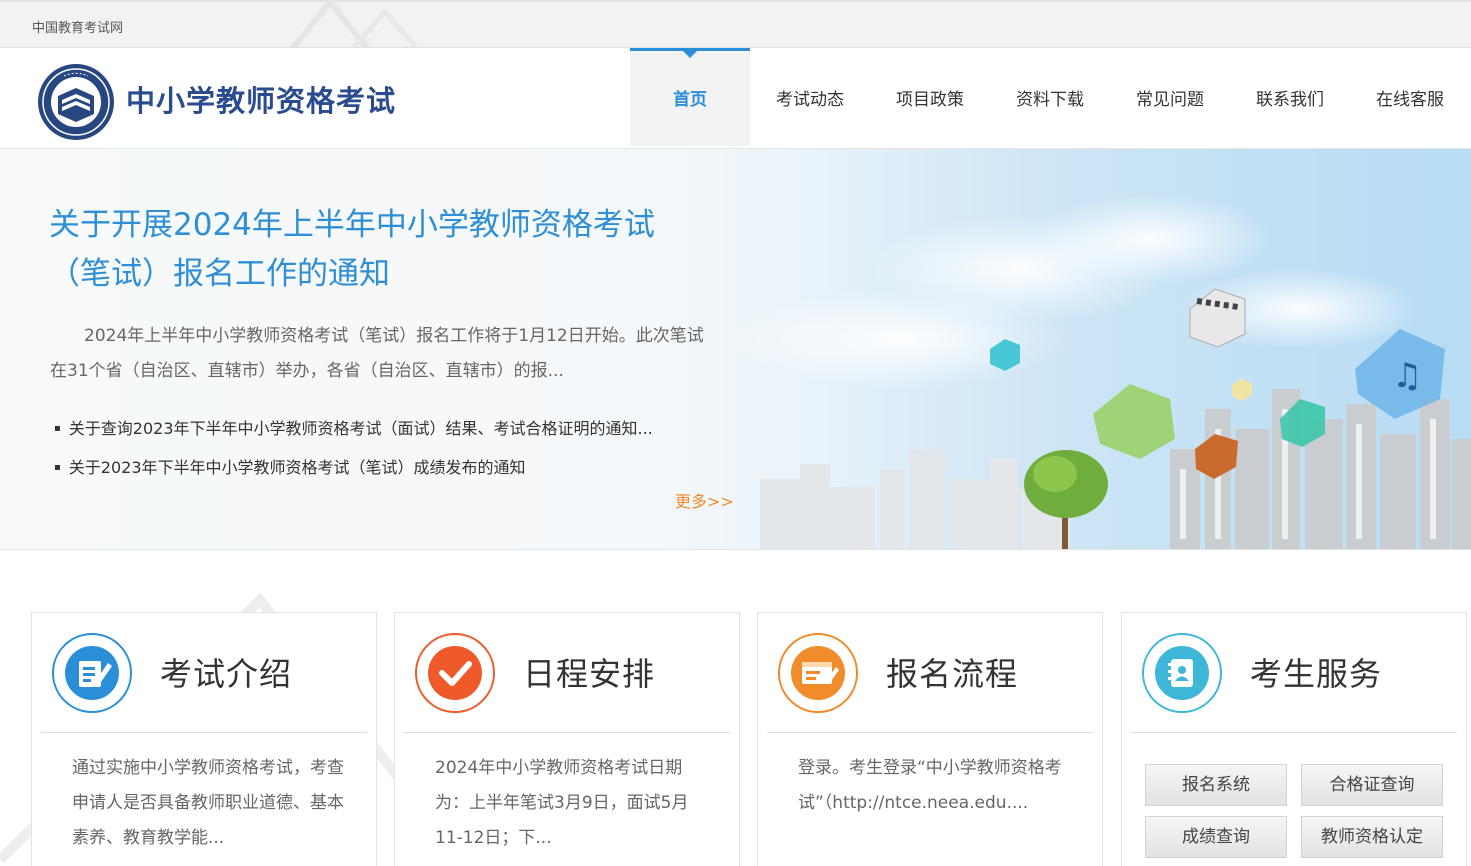  I want to click on nav-home: 首页, so click(690, 97).